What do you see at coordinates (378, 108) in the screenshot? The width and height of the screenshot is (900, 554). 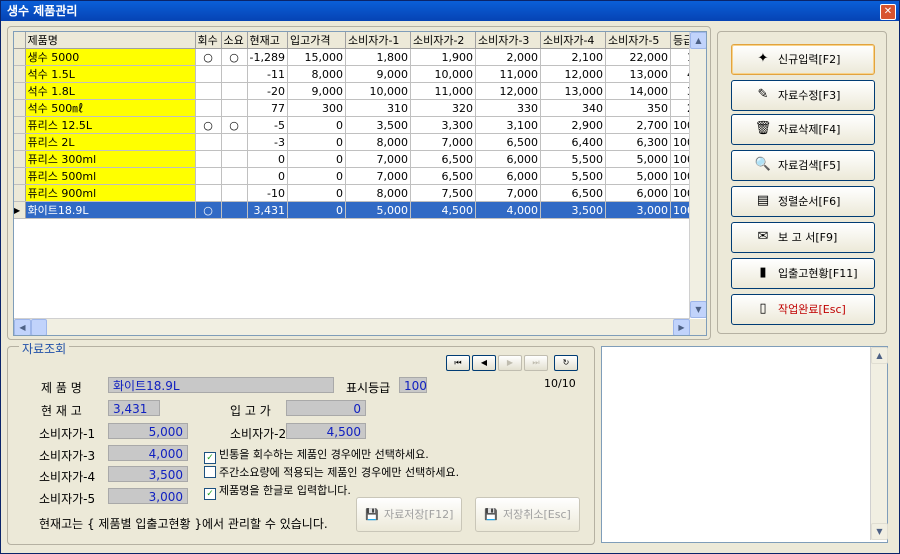 I see `table-cell: 310` at bounding box center [378, 108].